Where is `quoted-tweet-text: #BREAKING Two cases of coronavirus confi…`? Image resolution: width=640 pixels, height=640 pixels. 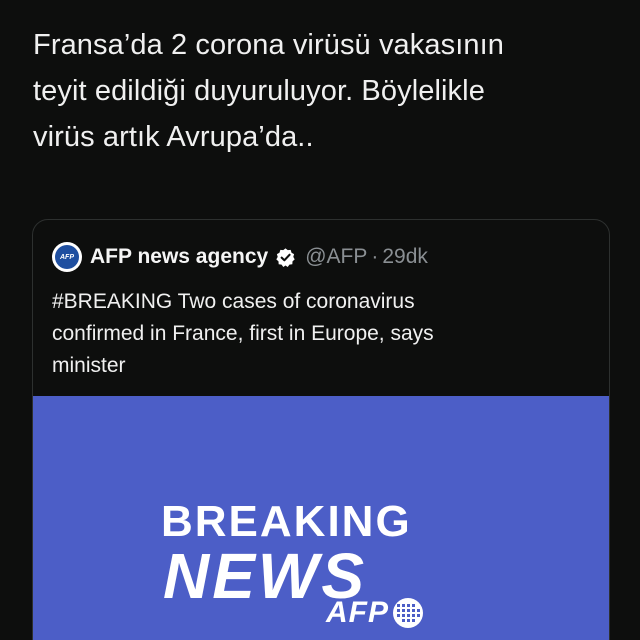
quoted-tweet-text: #BREAKING Two cases of coronavirus confi… is located at coordinates (243, 333).